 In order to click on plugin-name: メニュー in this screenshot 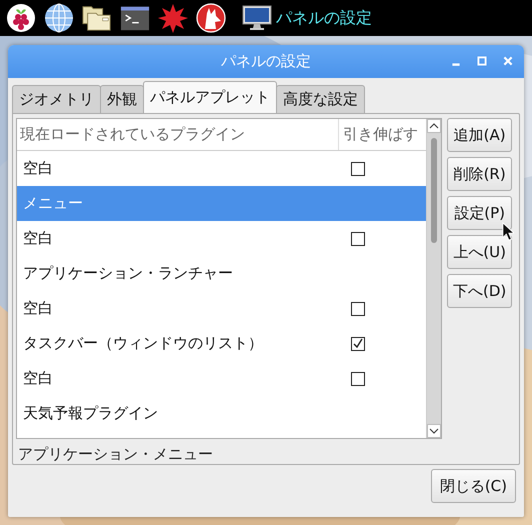, I will do `click(53, 203)`.